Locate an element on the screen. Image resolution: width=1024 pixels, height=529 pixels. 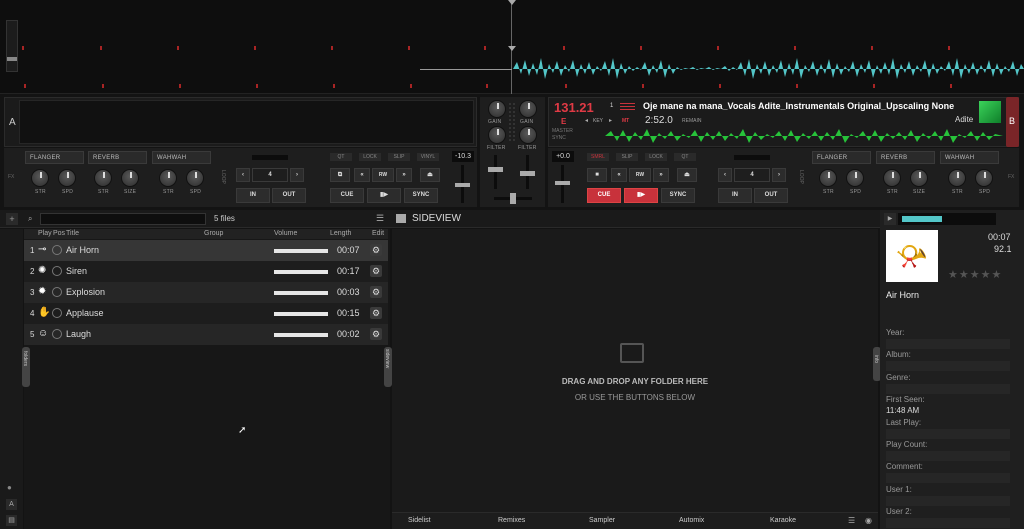
list-item: 1 ⊸ Air Horn 00:07 ⚙ is located at coordinates (206, 250).